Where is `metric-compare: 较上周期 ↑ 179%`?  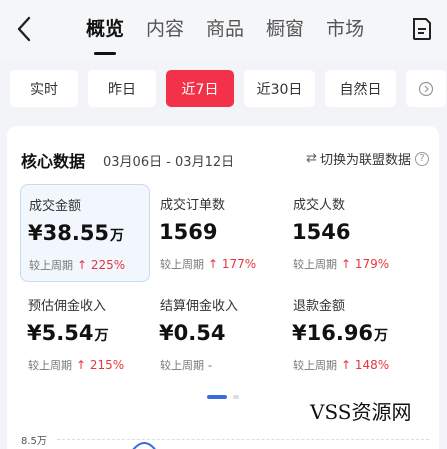 metric-compare: 较上周期 ↑ 179% is located at coordinates (341, 264).